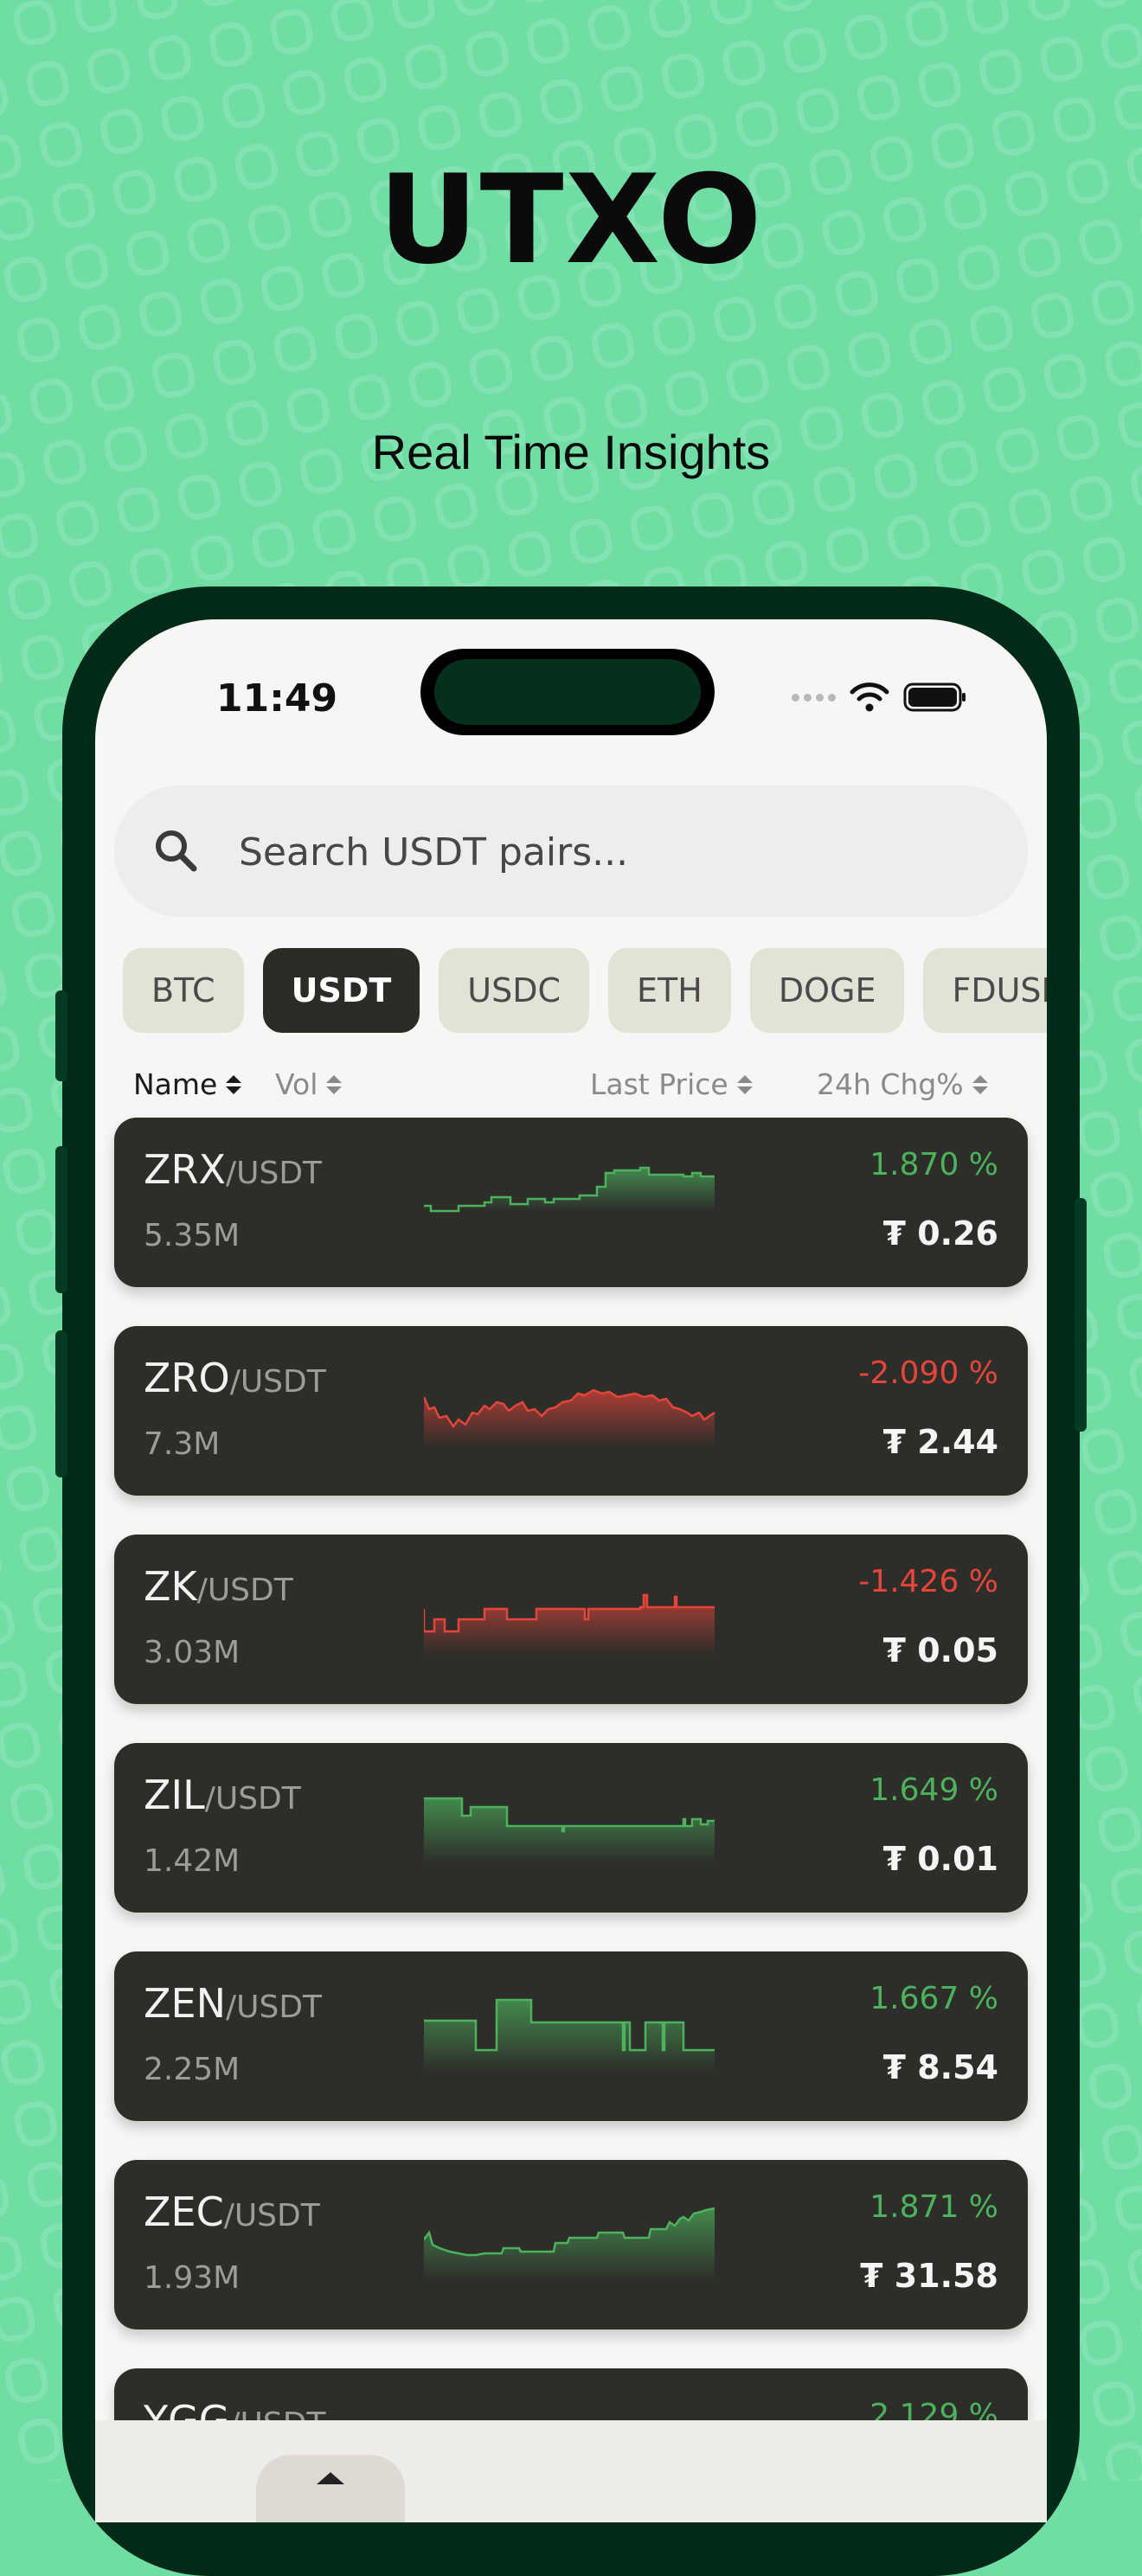  I want to click on pair-volume: 5.35M, so click(192, 1235).